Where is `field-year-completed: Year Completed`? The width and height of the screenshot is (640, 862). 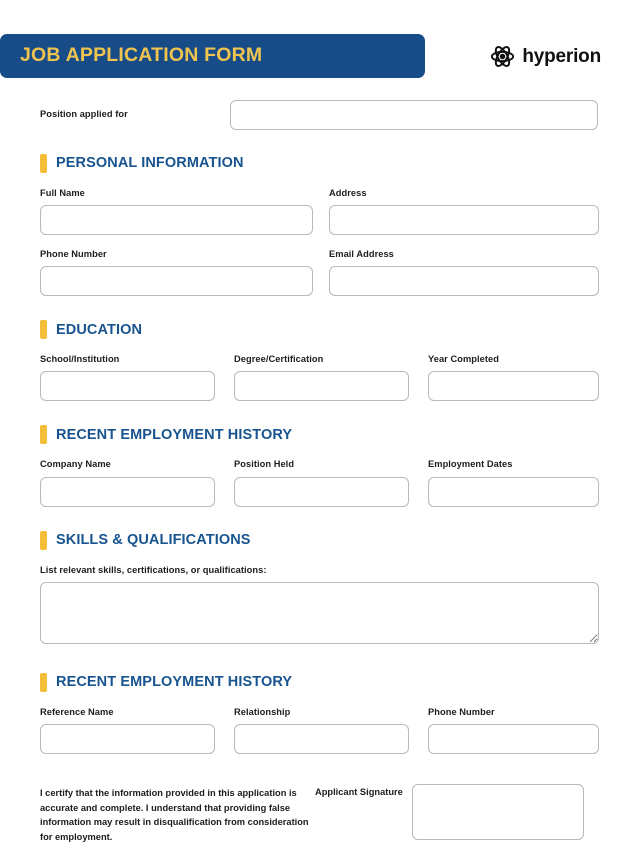
field-year-completed: Year Completed is located at coordinates (513, 378).